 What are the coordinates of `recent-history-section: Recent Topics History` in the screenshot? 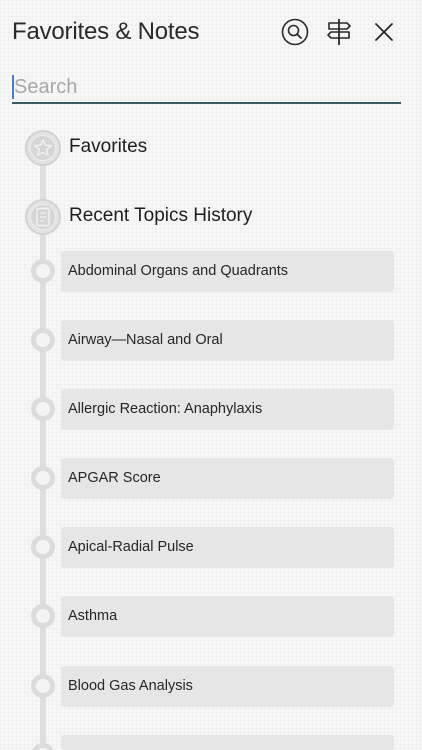 It's located at (211, 221).